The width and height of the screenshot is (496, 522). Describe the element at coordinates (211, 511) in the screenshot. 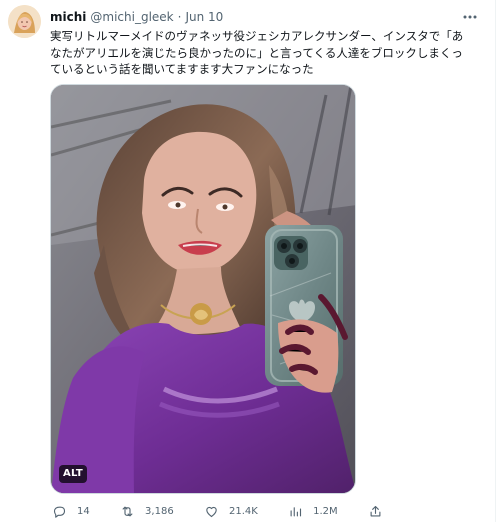

I see `heart-icon` at that location.